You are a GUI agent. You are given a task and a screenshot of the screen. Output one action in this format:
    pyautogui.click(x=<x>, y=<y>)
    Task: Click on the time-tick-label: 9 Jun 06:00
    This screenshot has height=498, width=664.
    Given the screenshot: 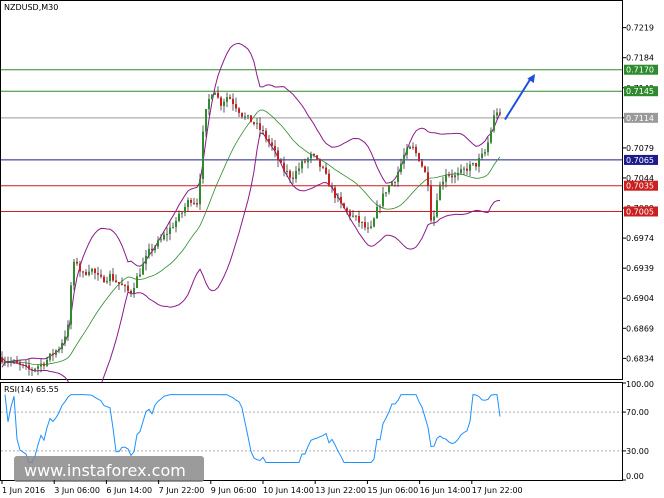 What is the action you would take?
    pyautogui.click(x=234, y=490)
    